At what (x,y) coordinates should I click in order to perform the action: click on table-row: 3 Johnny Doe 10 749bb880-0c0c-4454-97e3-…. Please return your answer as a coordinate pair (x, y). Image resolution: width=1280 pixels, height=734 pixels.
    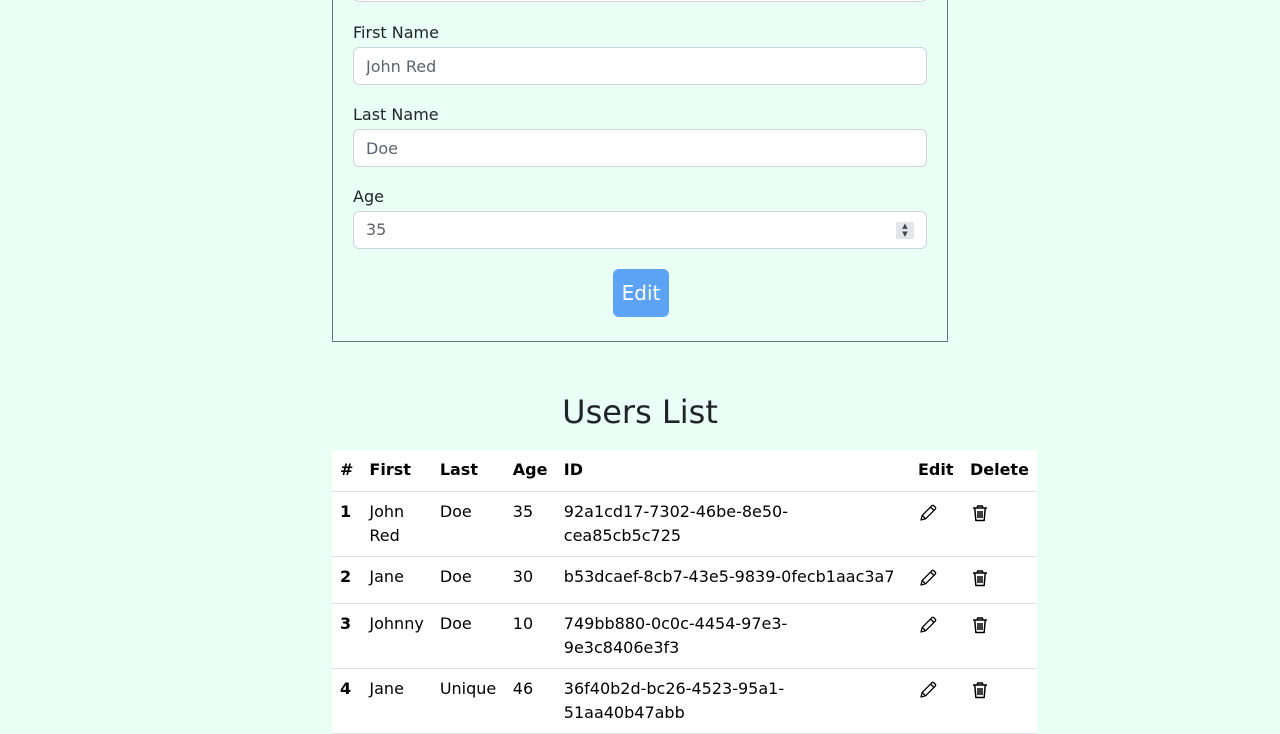
    Looking at the image, I should click on (684, 636).